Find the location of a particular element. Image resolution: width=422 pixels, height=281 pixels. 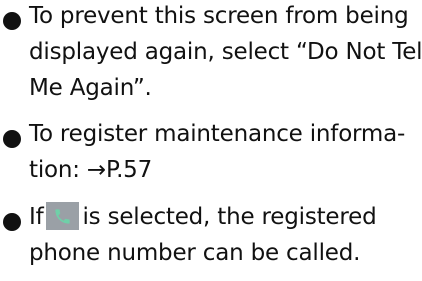

text-line: To prevent this screen from being is located at coordinates (219, 16).